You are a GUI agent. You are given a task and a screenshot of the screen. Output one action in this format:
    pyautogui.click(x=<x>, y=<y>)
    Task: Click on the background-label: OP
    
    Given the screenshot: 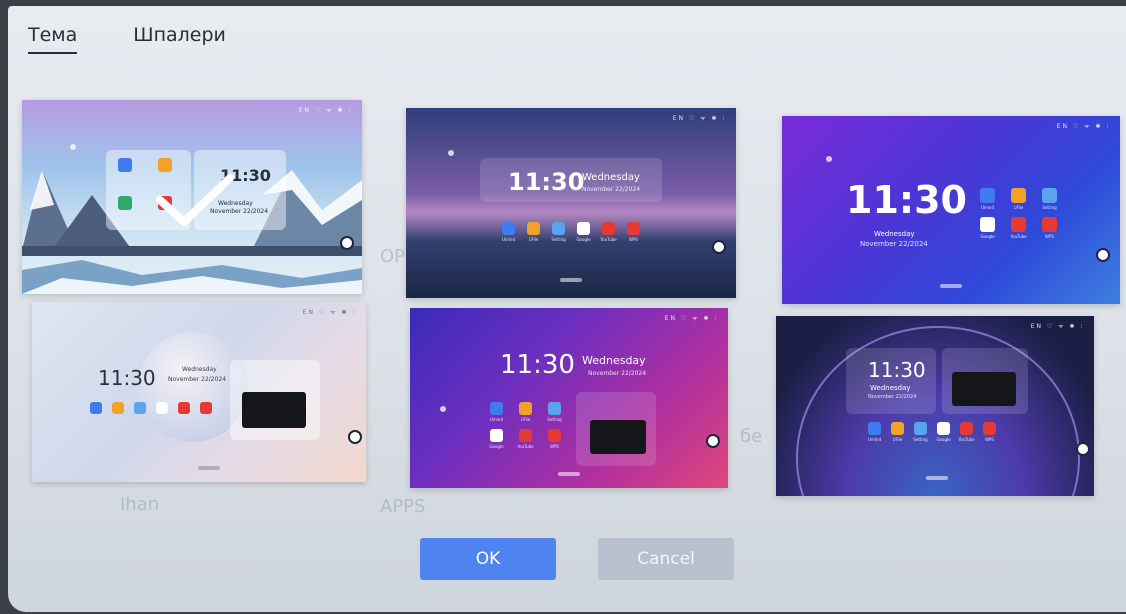 What is the action you would take?
    pyautogui.click(x=393, y=256)
    